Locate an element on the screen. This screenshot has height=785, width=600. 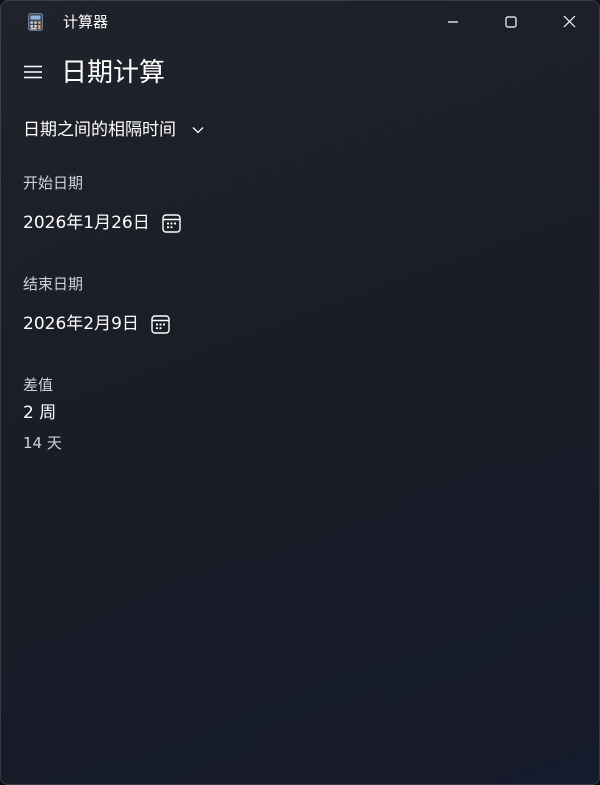
minimize-button is located at coordinates (453, 22).